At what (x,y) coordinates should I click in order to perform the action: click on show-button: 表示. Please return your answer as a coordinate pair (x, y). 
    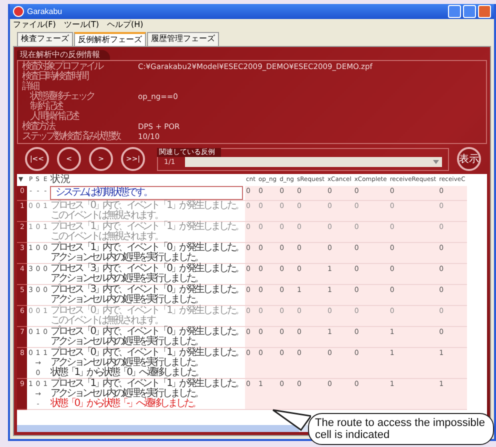
    Looking at the image, I should click on (469, 159).